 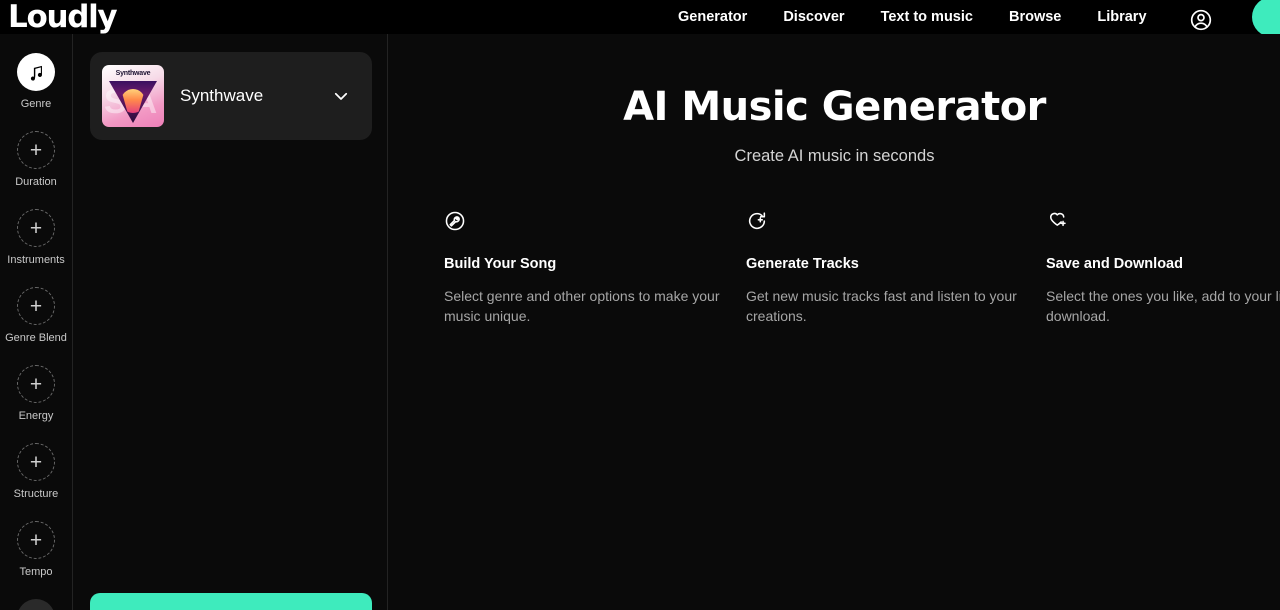 I want to click on nav-item-text-to-music: Text to music, so click(x=927, y=17).